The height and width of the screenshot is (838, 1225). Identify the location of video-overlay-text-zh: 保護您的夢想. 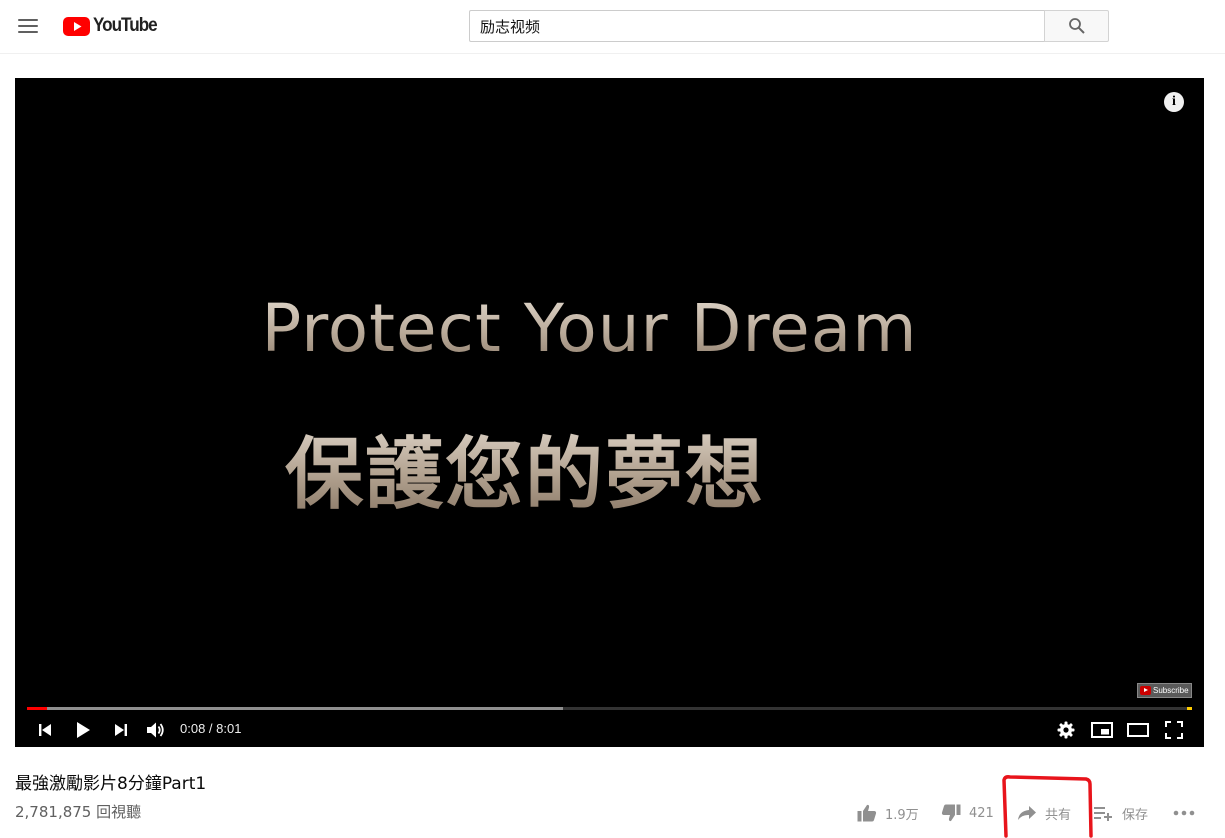
(525, 468).